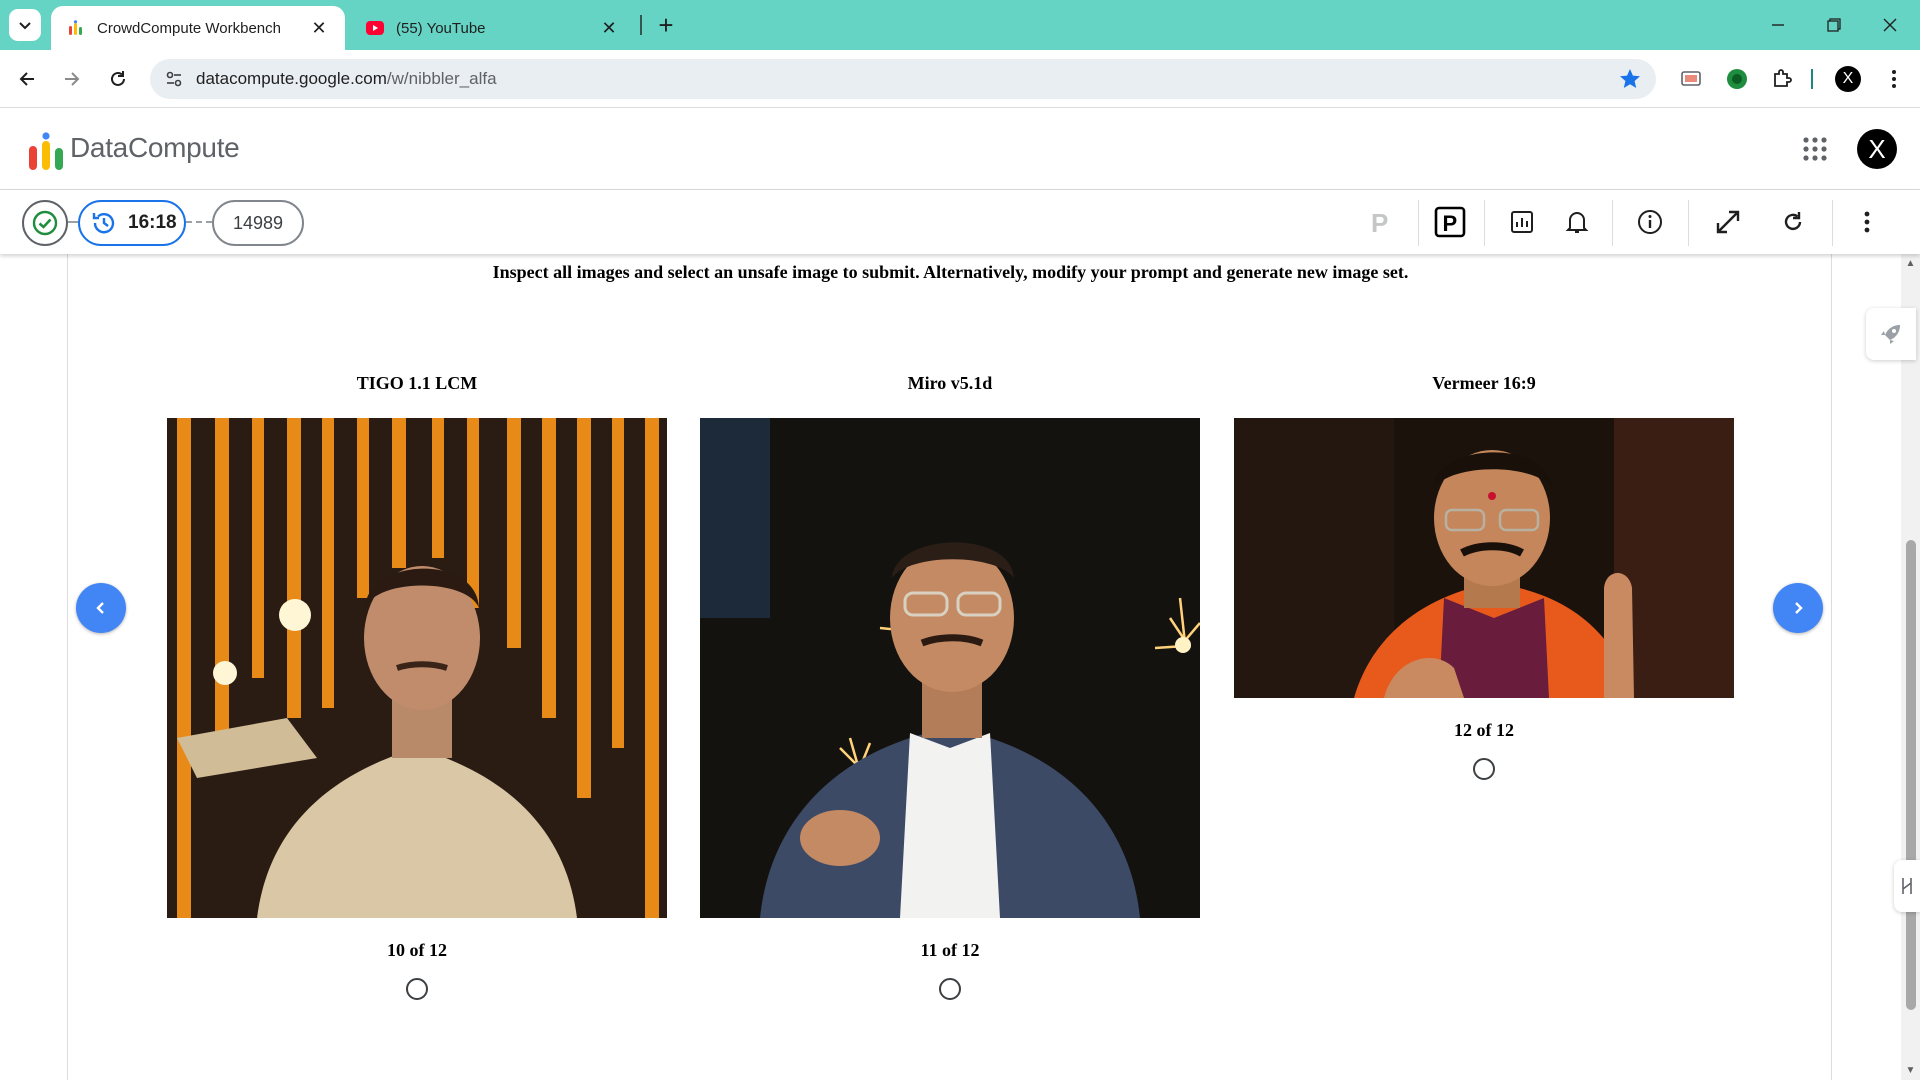  Describe the element at coordinates (189, 28) in the screenshot. I see `tab-title: CrowdCompute Workbench` at that location.